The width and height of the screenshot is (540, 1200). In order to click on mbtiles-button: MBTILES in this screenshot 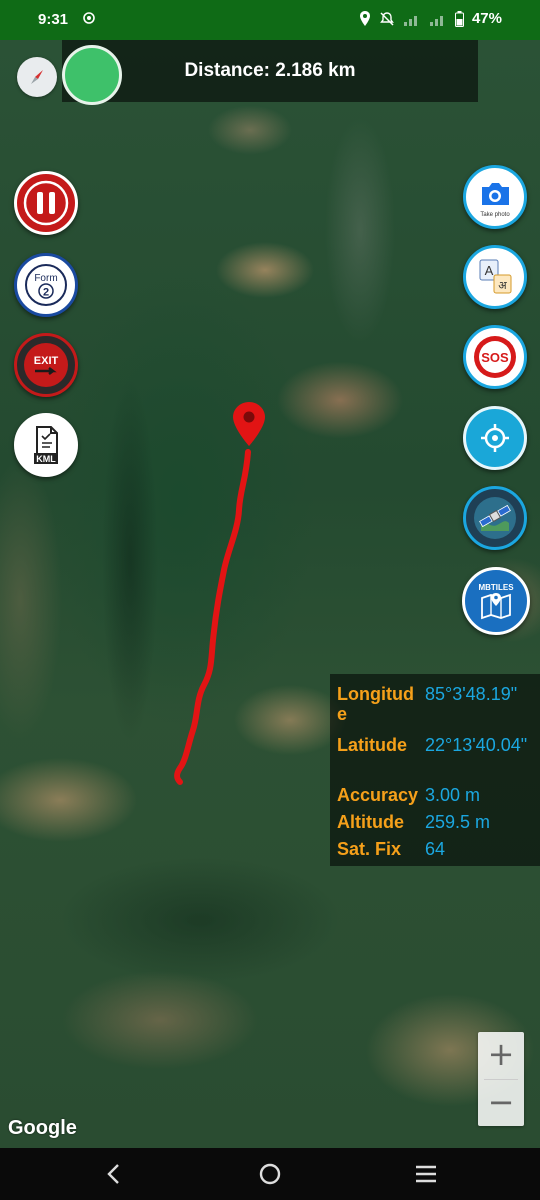, I will do `click(496, 601)`.